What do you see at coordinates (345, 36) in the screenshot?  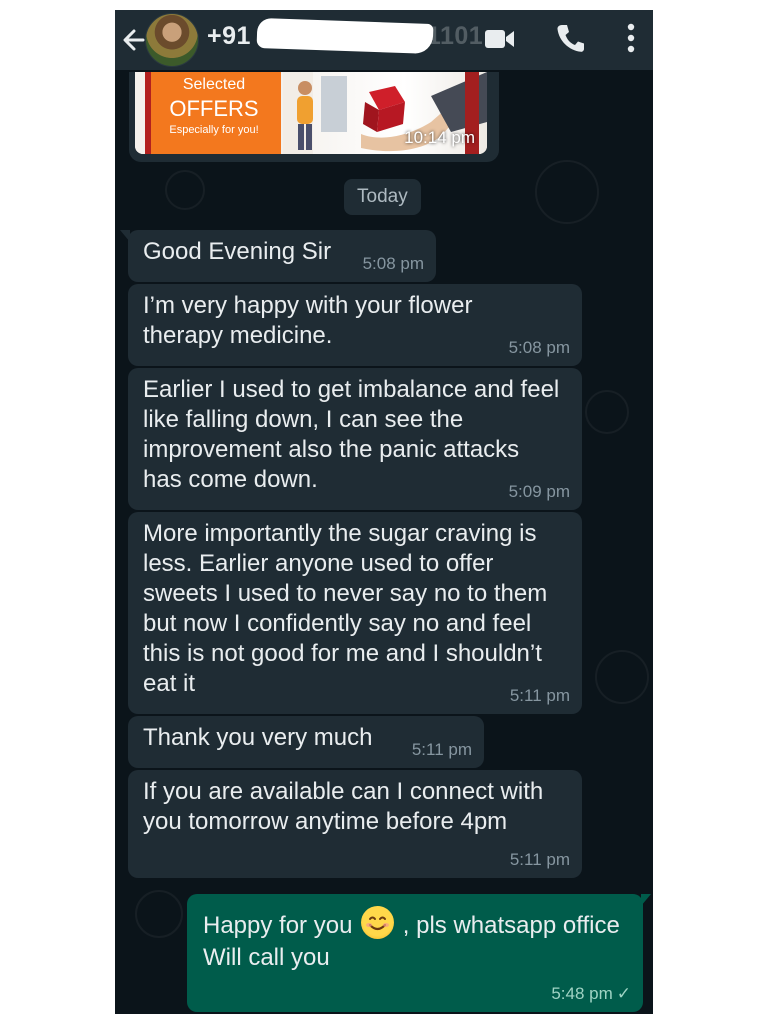 I see `redaction-mark` at bounding box center [345, 36].